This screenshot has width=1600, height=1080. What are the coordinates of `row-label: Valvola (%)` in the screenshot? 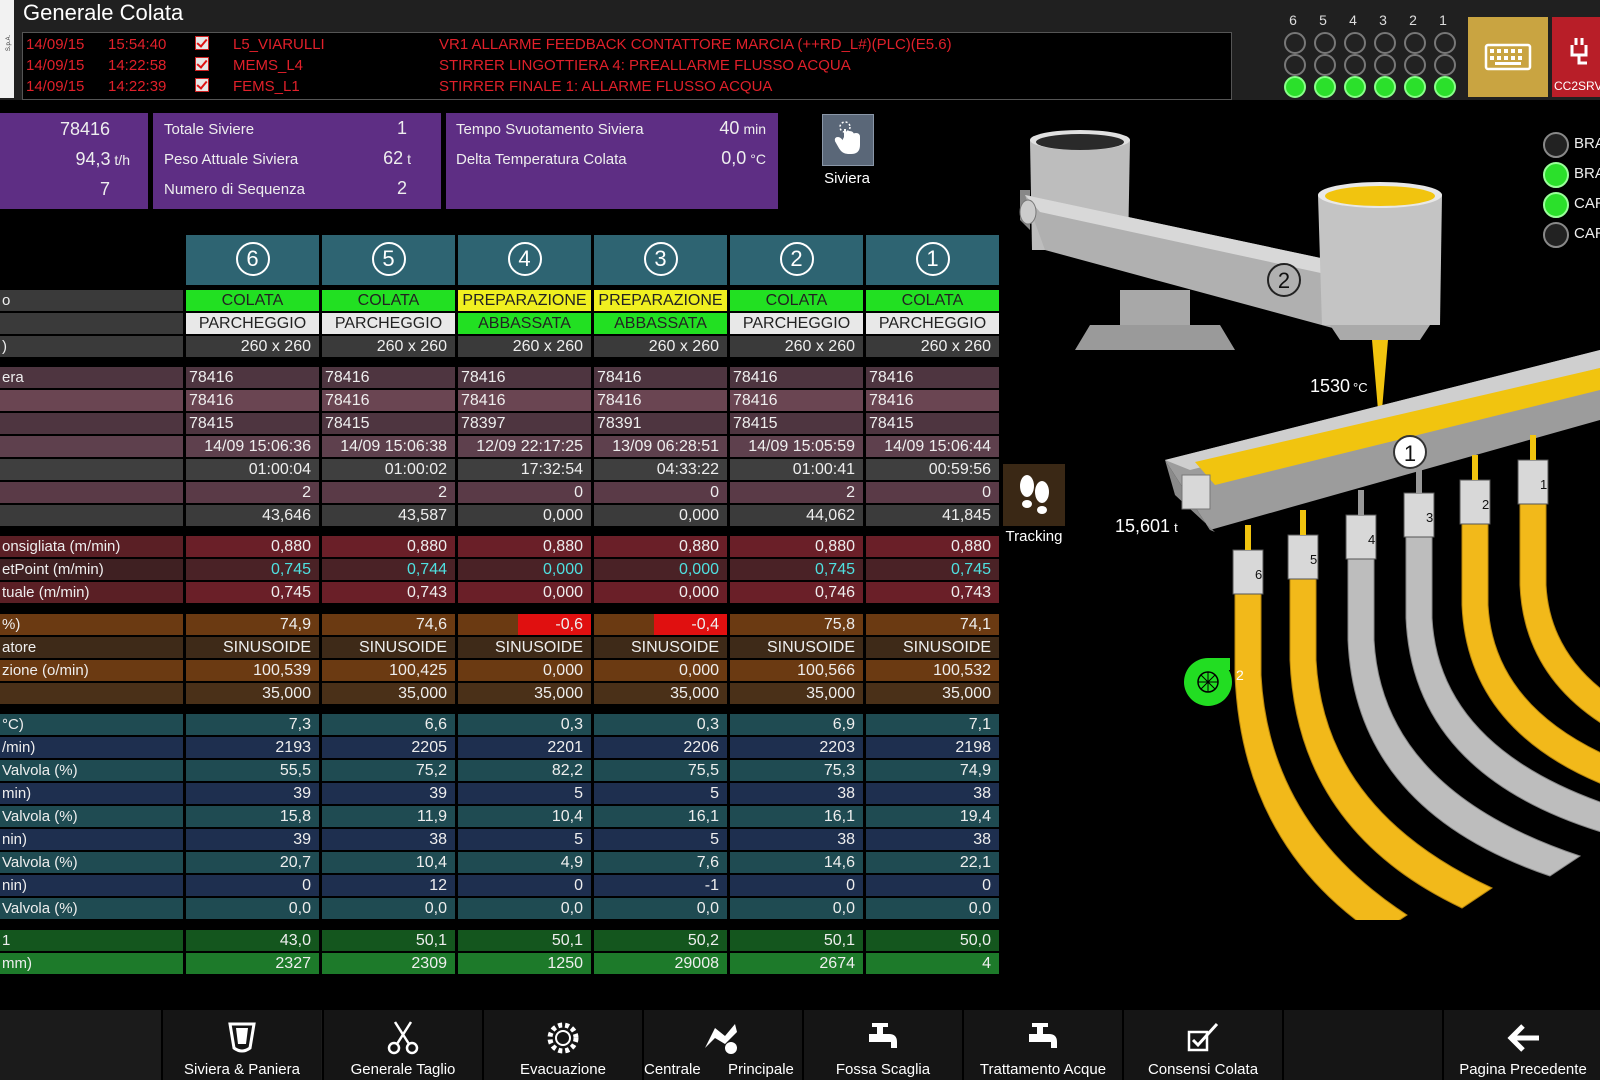 It's located at (91, 908).